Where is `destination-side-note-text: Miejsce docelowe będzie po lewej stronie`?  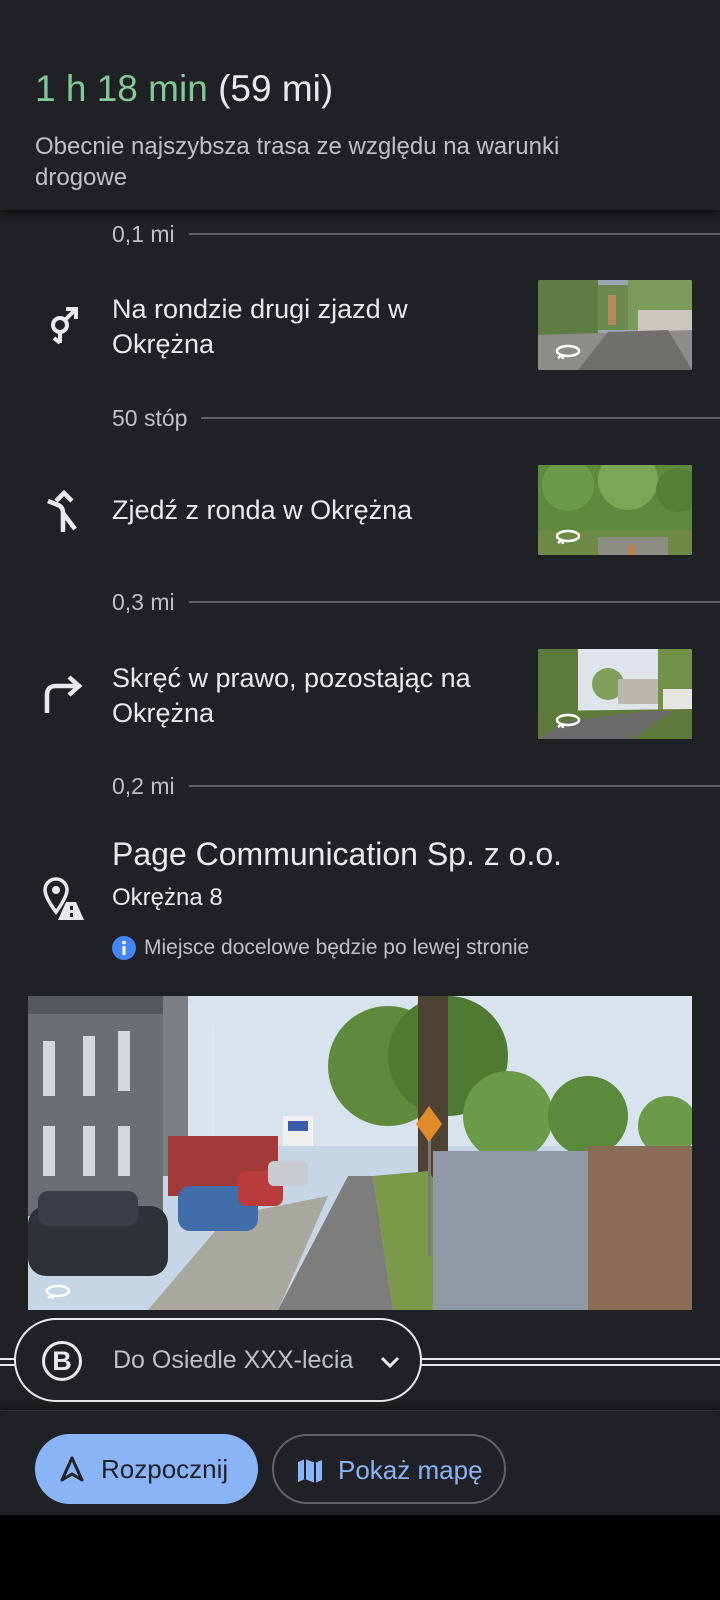
destination-side-note-text: Miejsce docelowe będzie po lewej stronie is located at coordinates (337, 947).